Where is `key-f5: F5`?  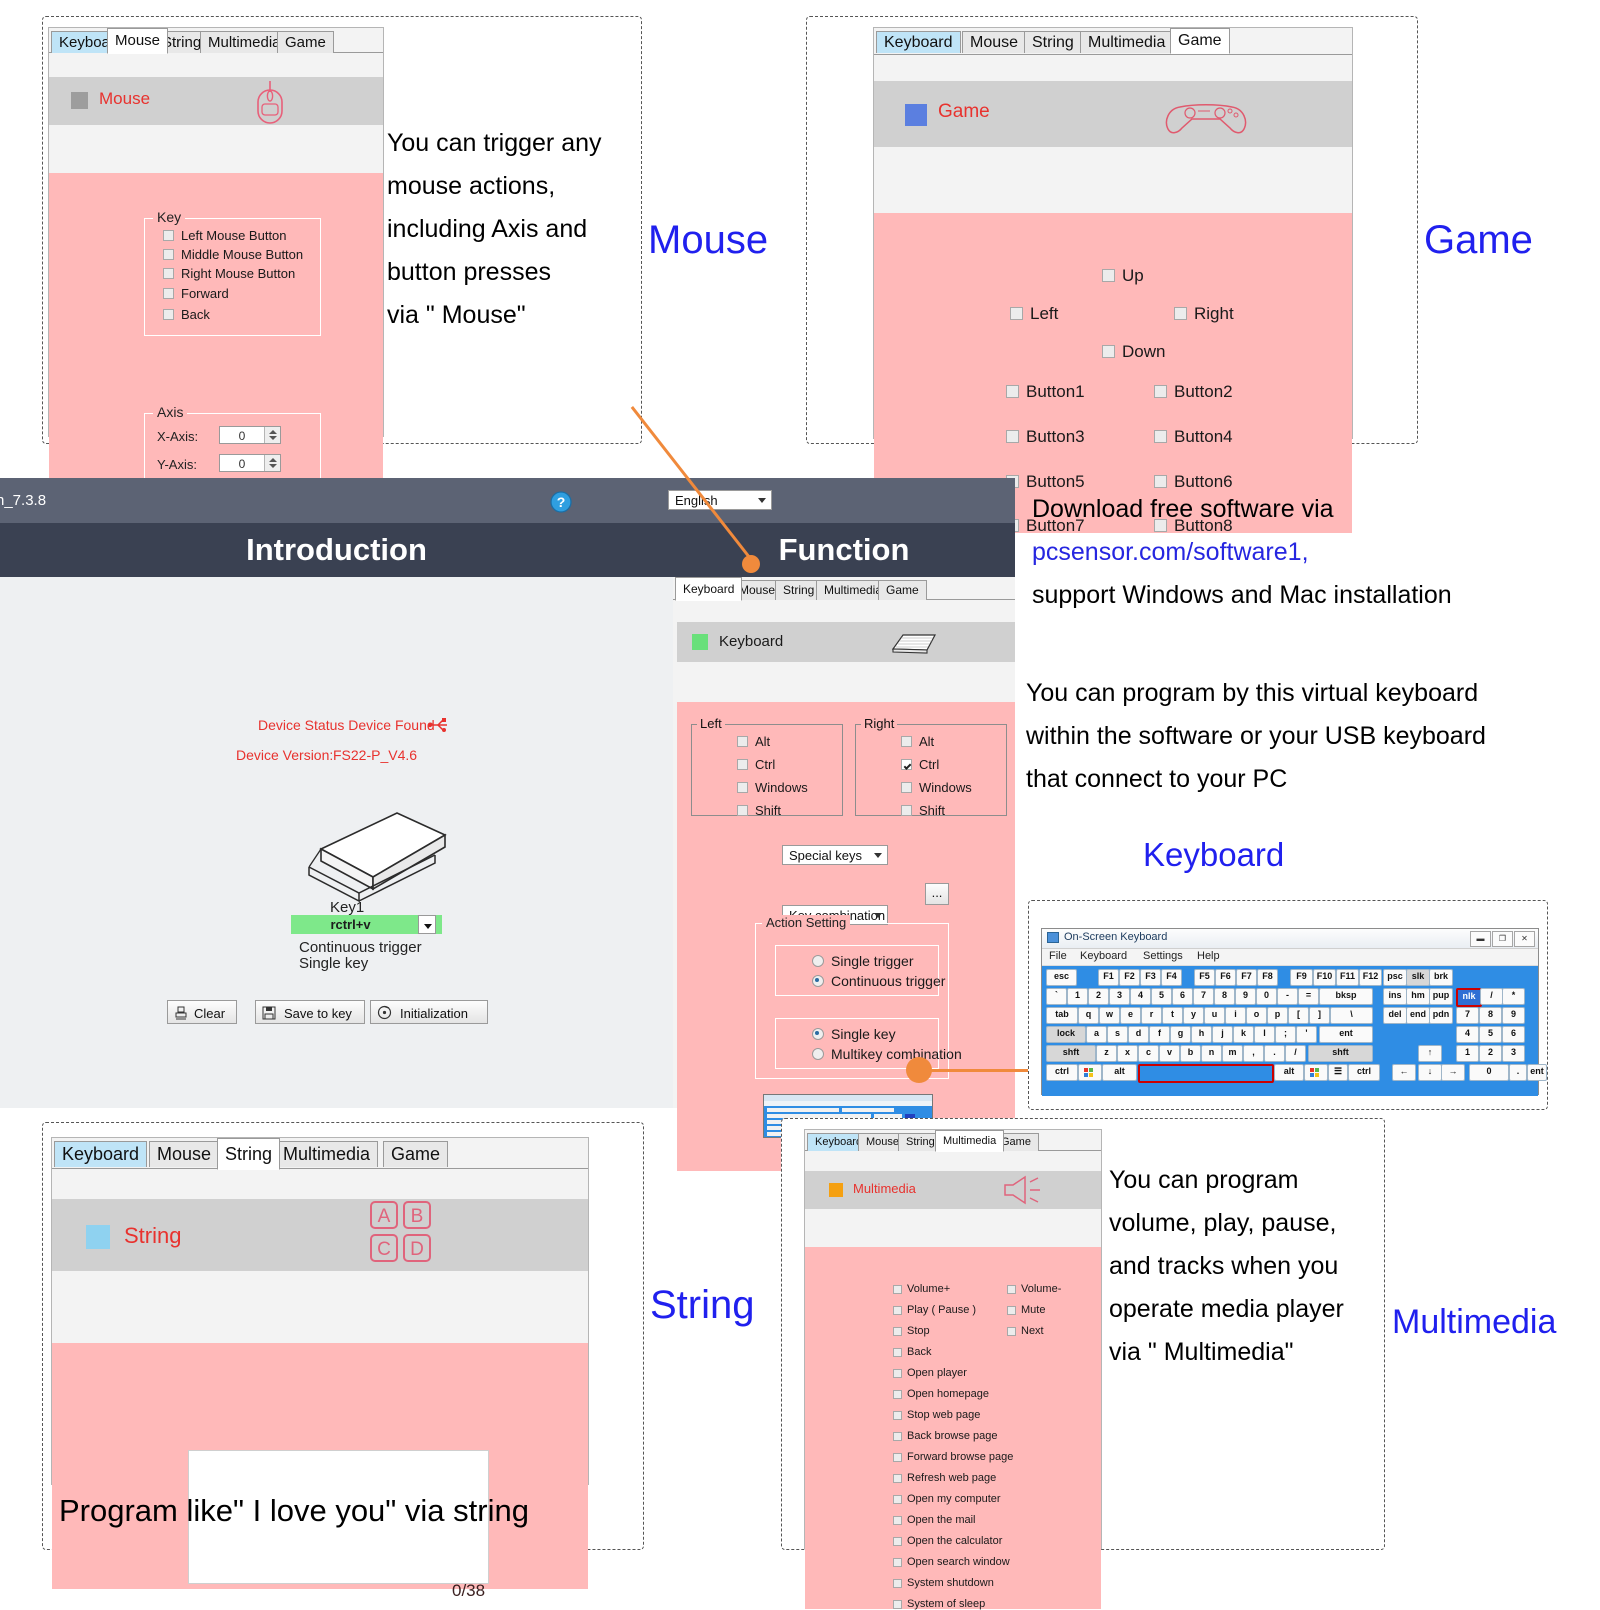 key-f5: F5 is located at coordinates (1204, 977).